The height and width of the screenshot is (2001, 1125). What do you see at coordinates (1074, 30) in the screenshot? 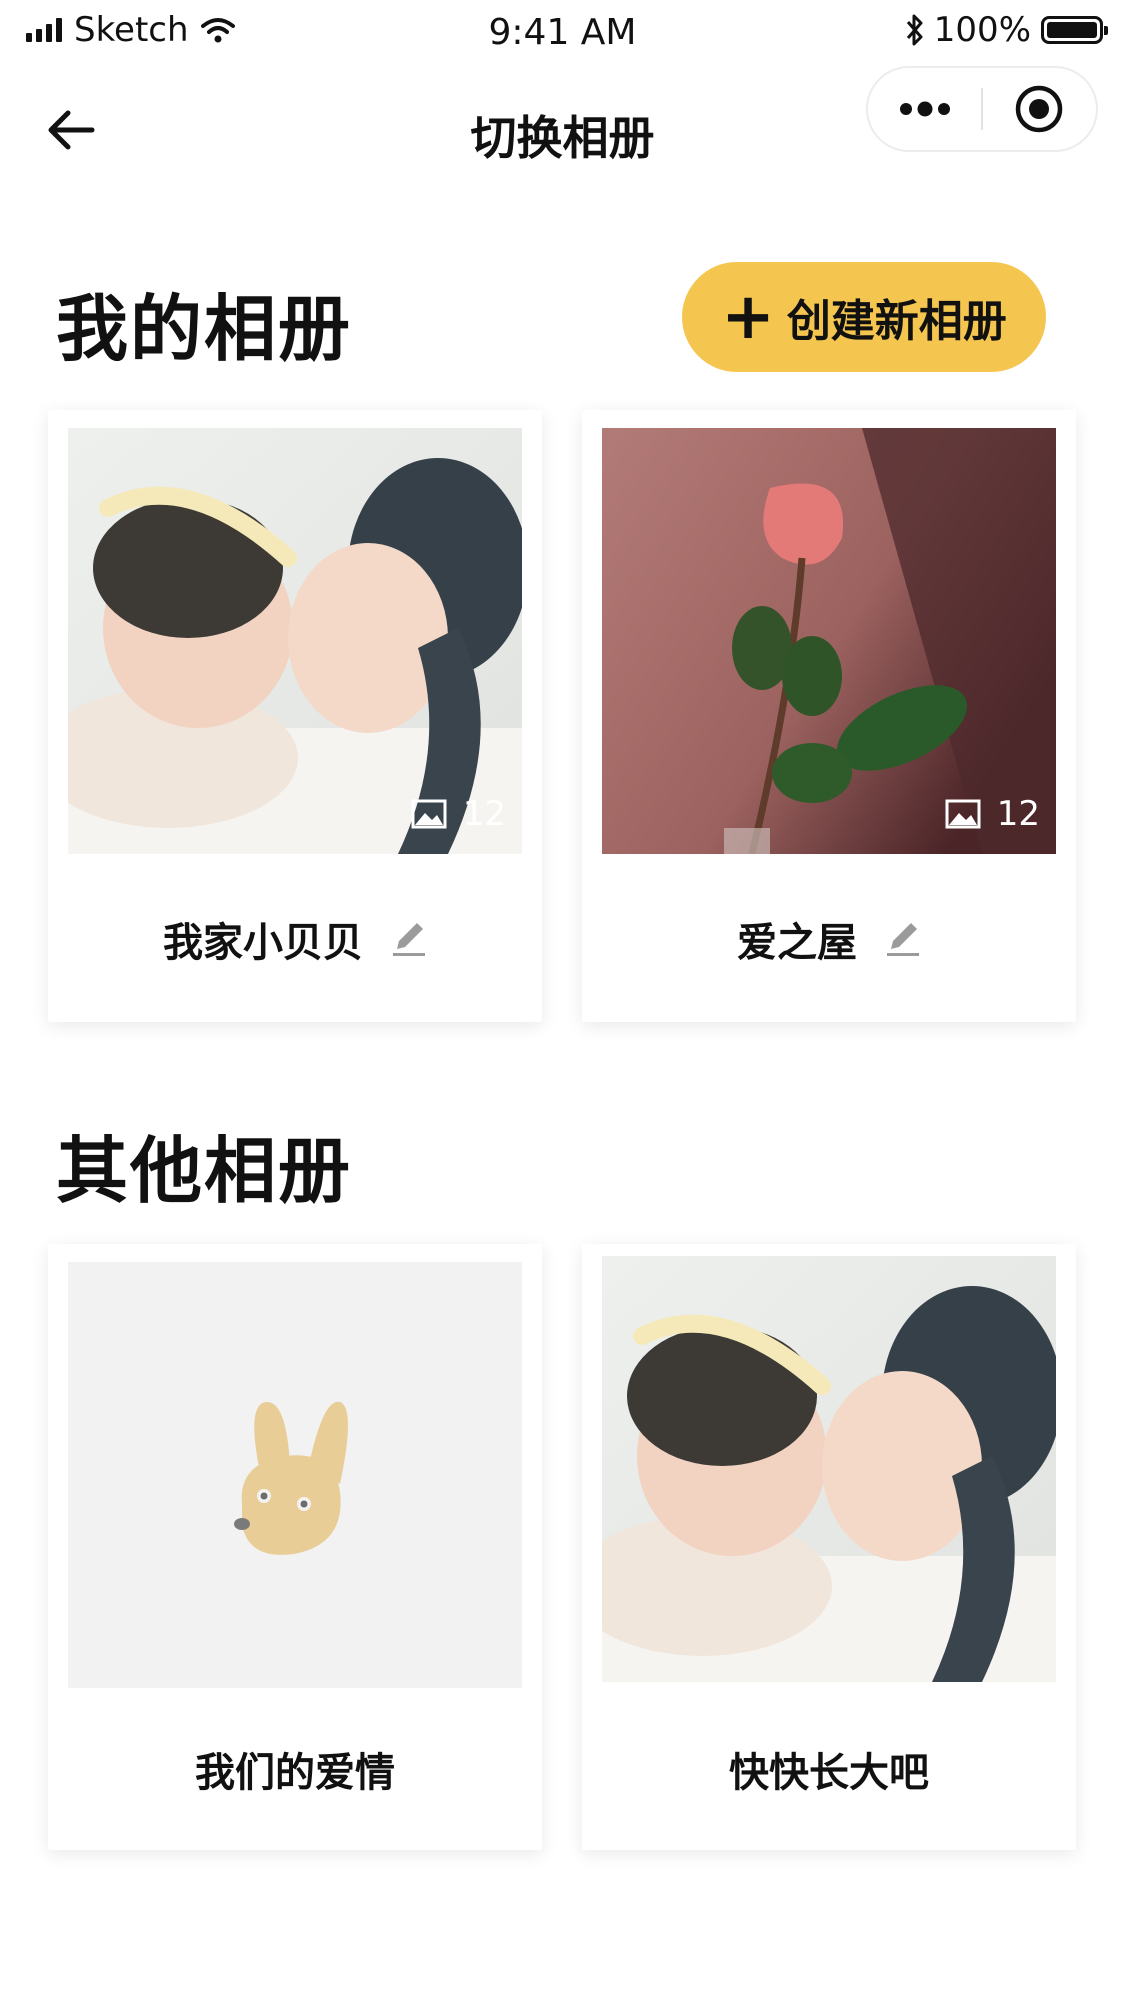
I see `battery-icon` at bounding box center [1074, 30].